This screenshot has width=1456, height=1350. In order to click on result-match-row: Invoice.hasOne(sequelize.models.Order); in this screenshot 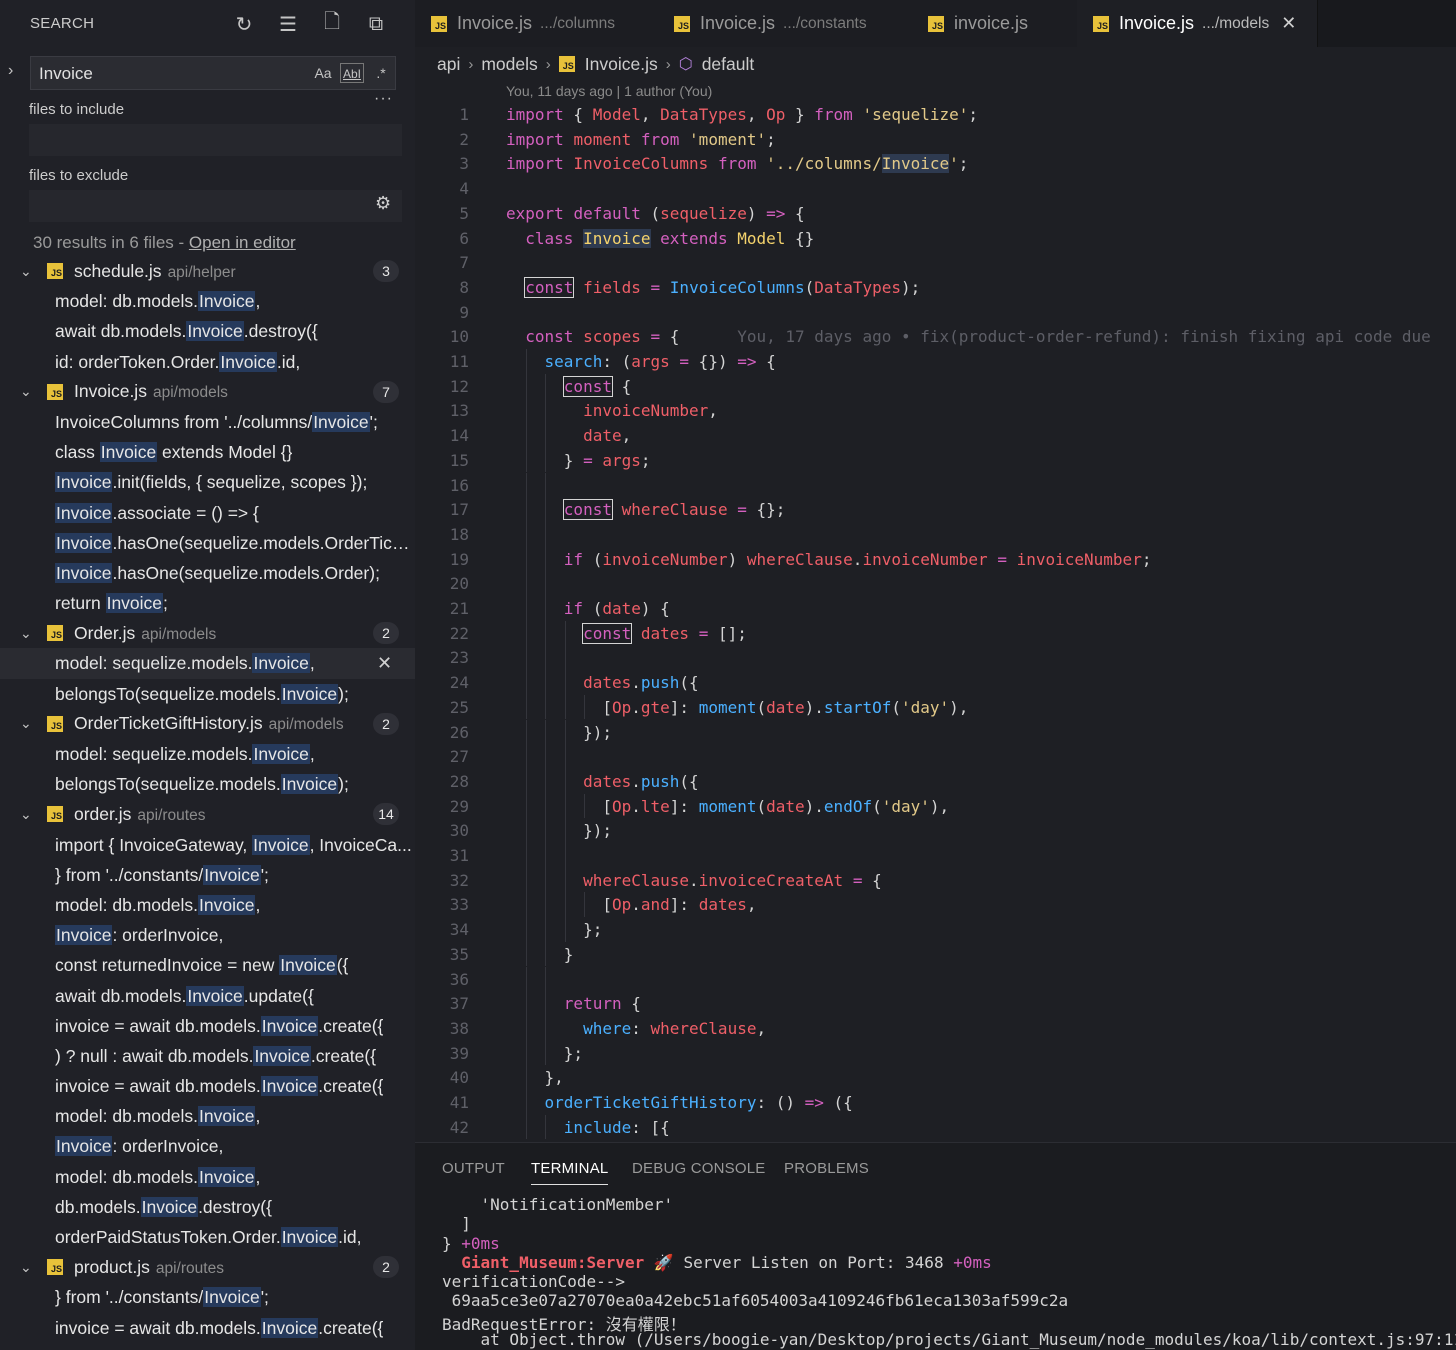, I will do `click(207, 573)`.